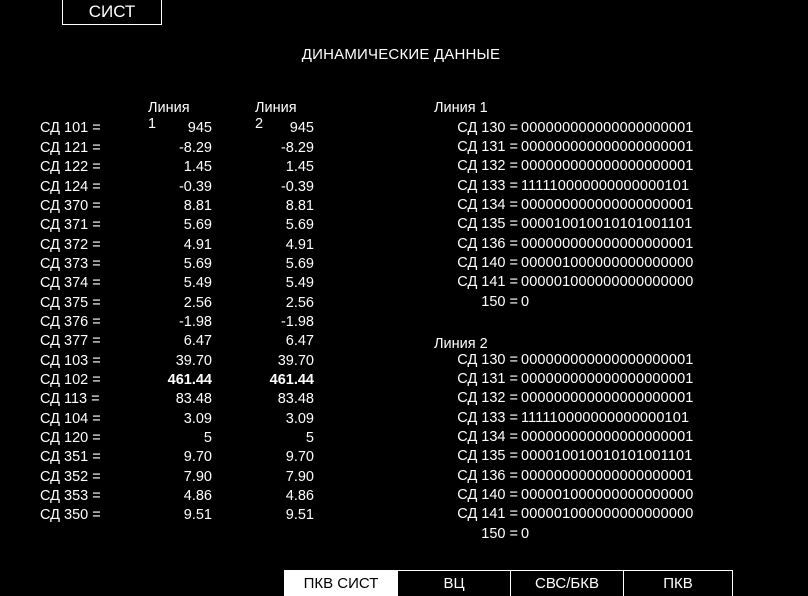 The height and width of the screenshot is (596, 808). I want to click on line1-value: 945, so click(199, 128).